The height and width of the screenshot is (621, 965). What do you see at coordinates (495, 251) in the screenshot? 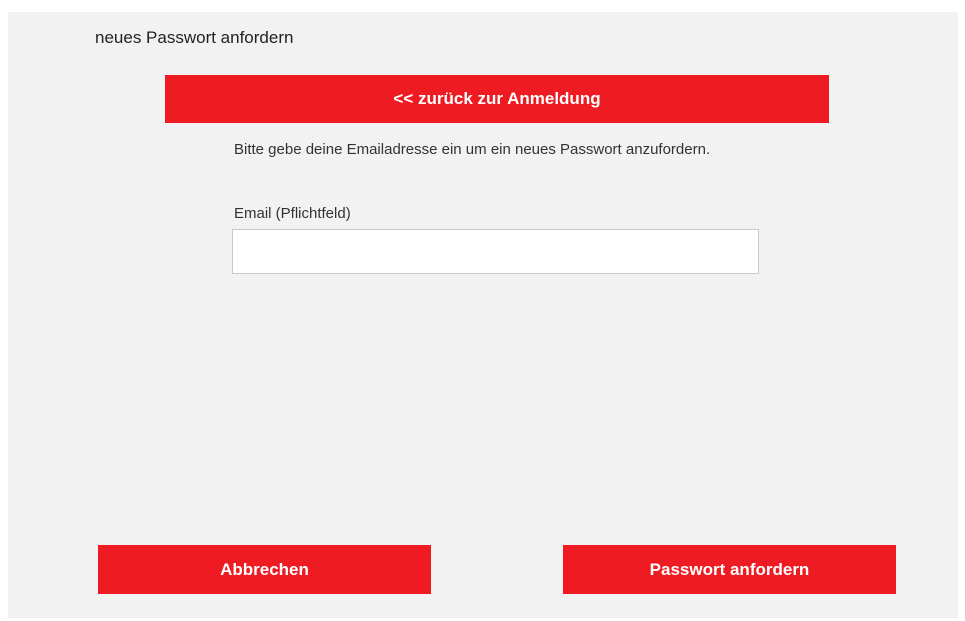
I see `email-field` at bounding box center [495, 251].